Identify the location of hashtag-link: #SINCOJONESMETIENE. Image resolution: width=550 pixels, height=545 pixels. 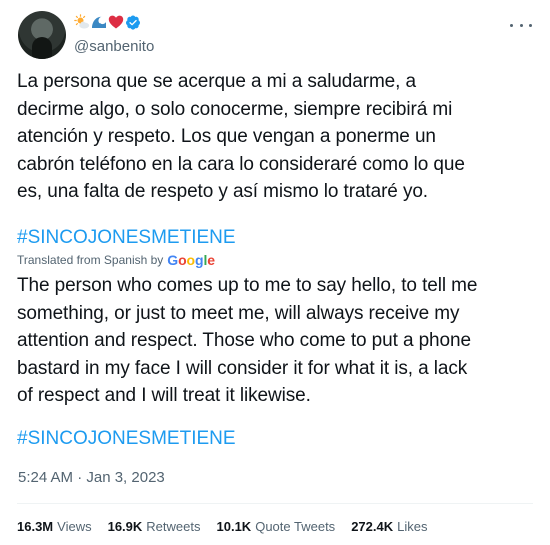
(126, 238).